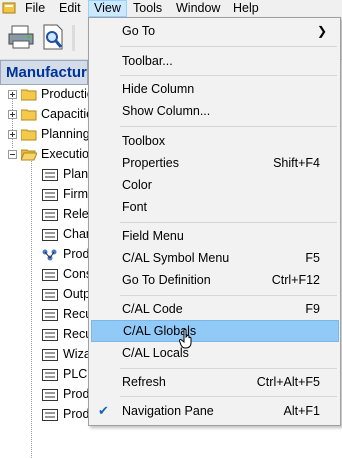  What do you see at coordinates (21, 37) in the screenshot?
I see `print-icon` at bounding box center [21, 37].